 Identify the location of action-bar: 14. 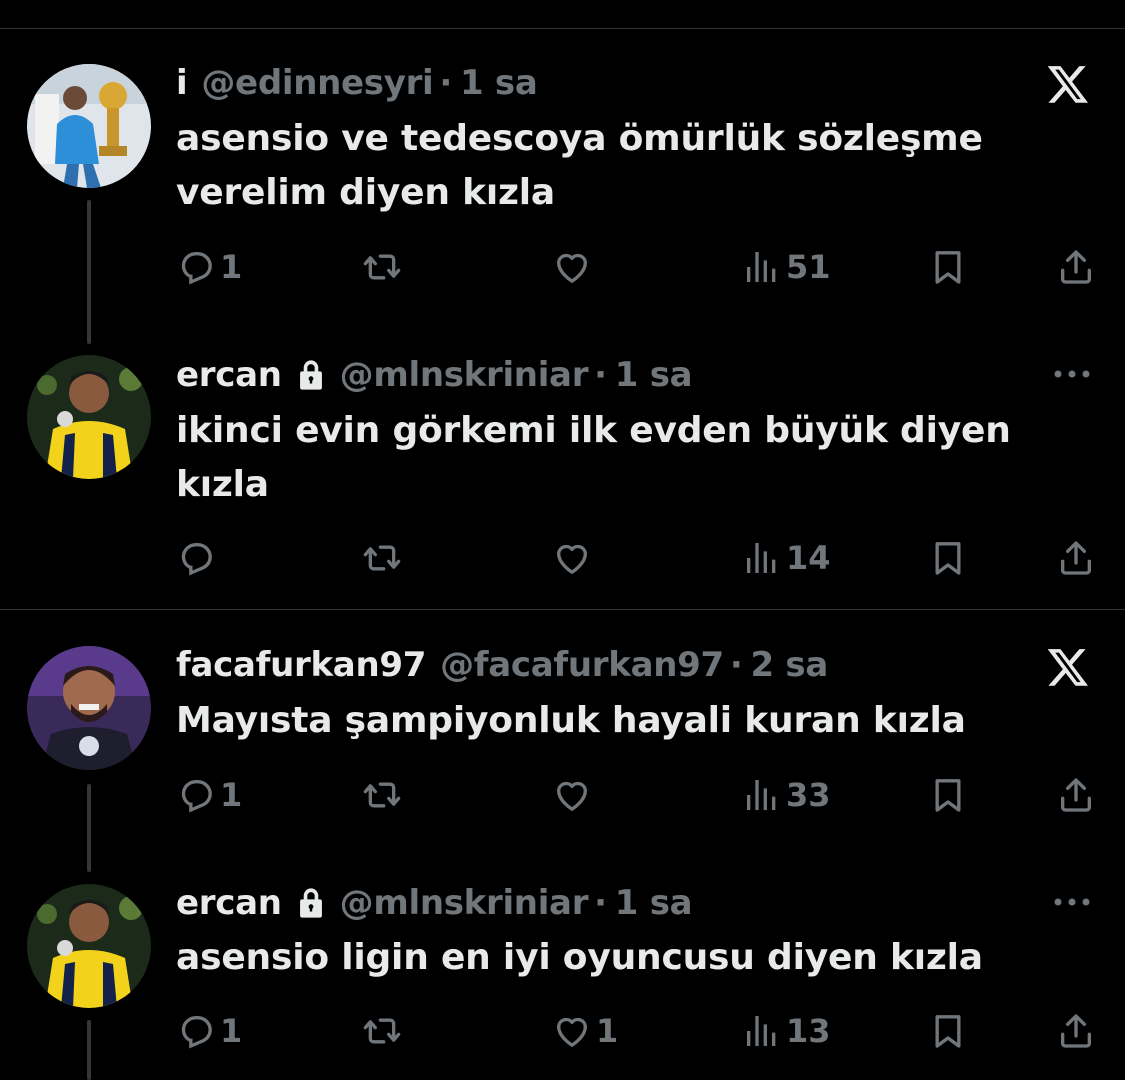
(562, 558).